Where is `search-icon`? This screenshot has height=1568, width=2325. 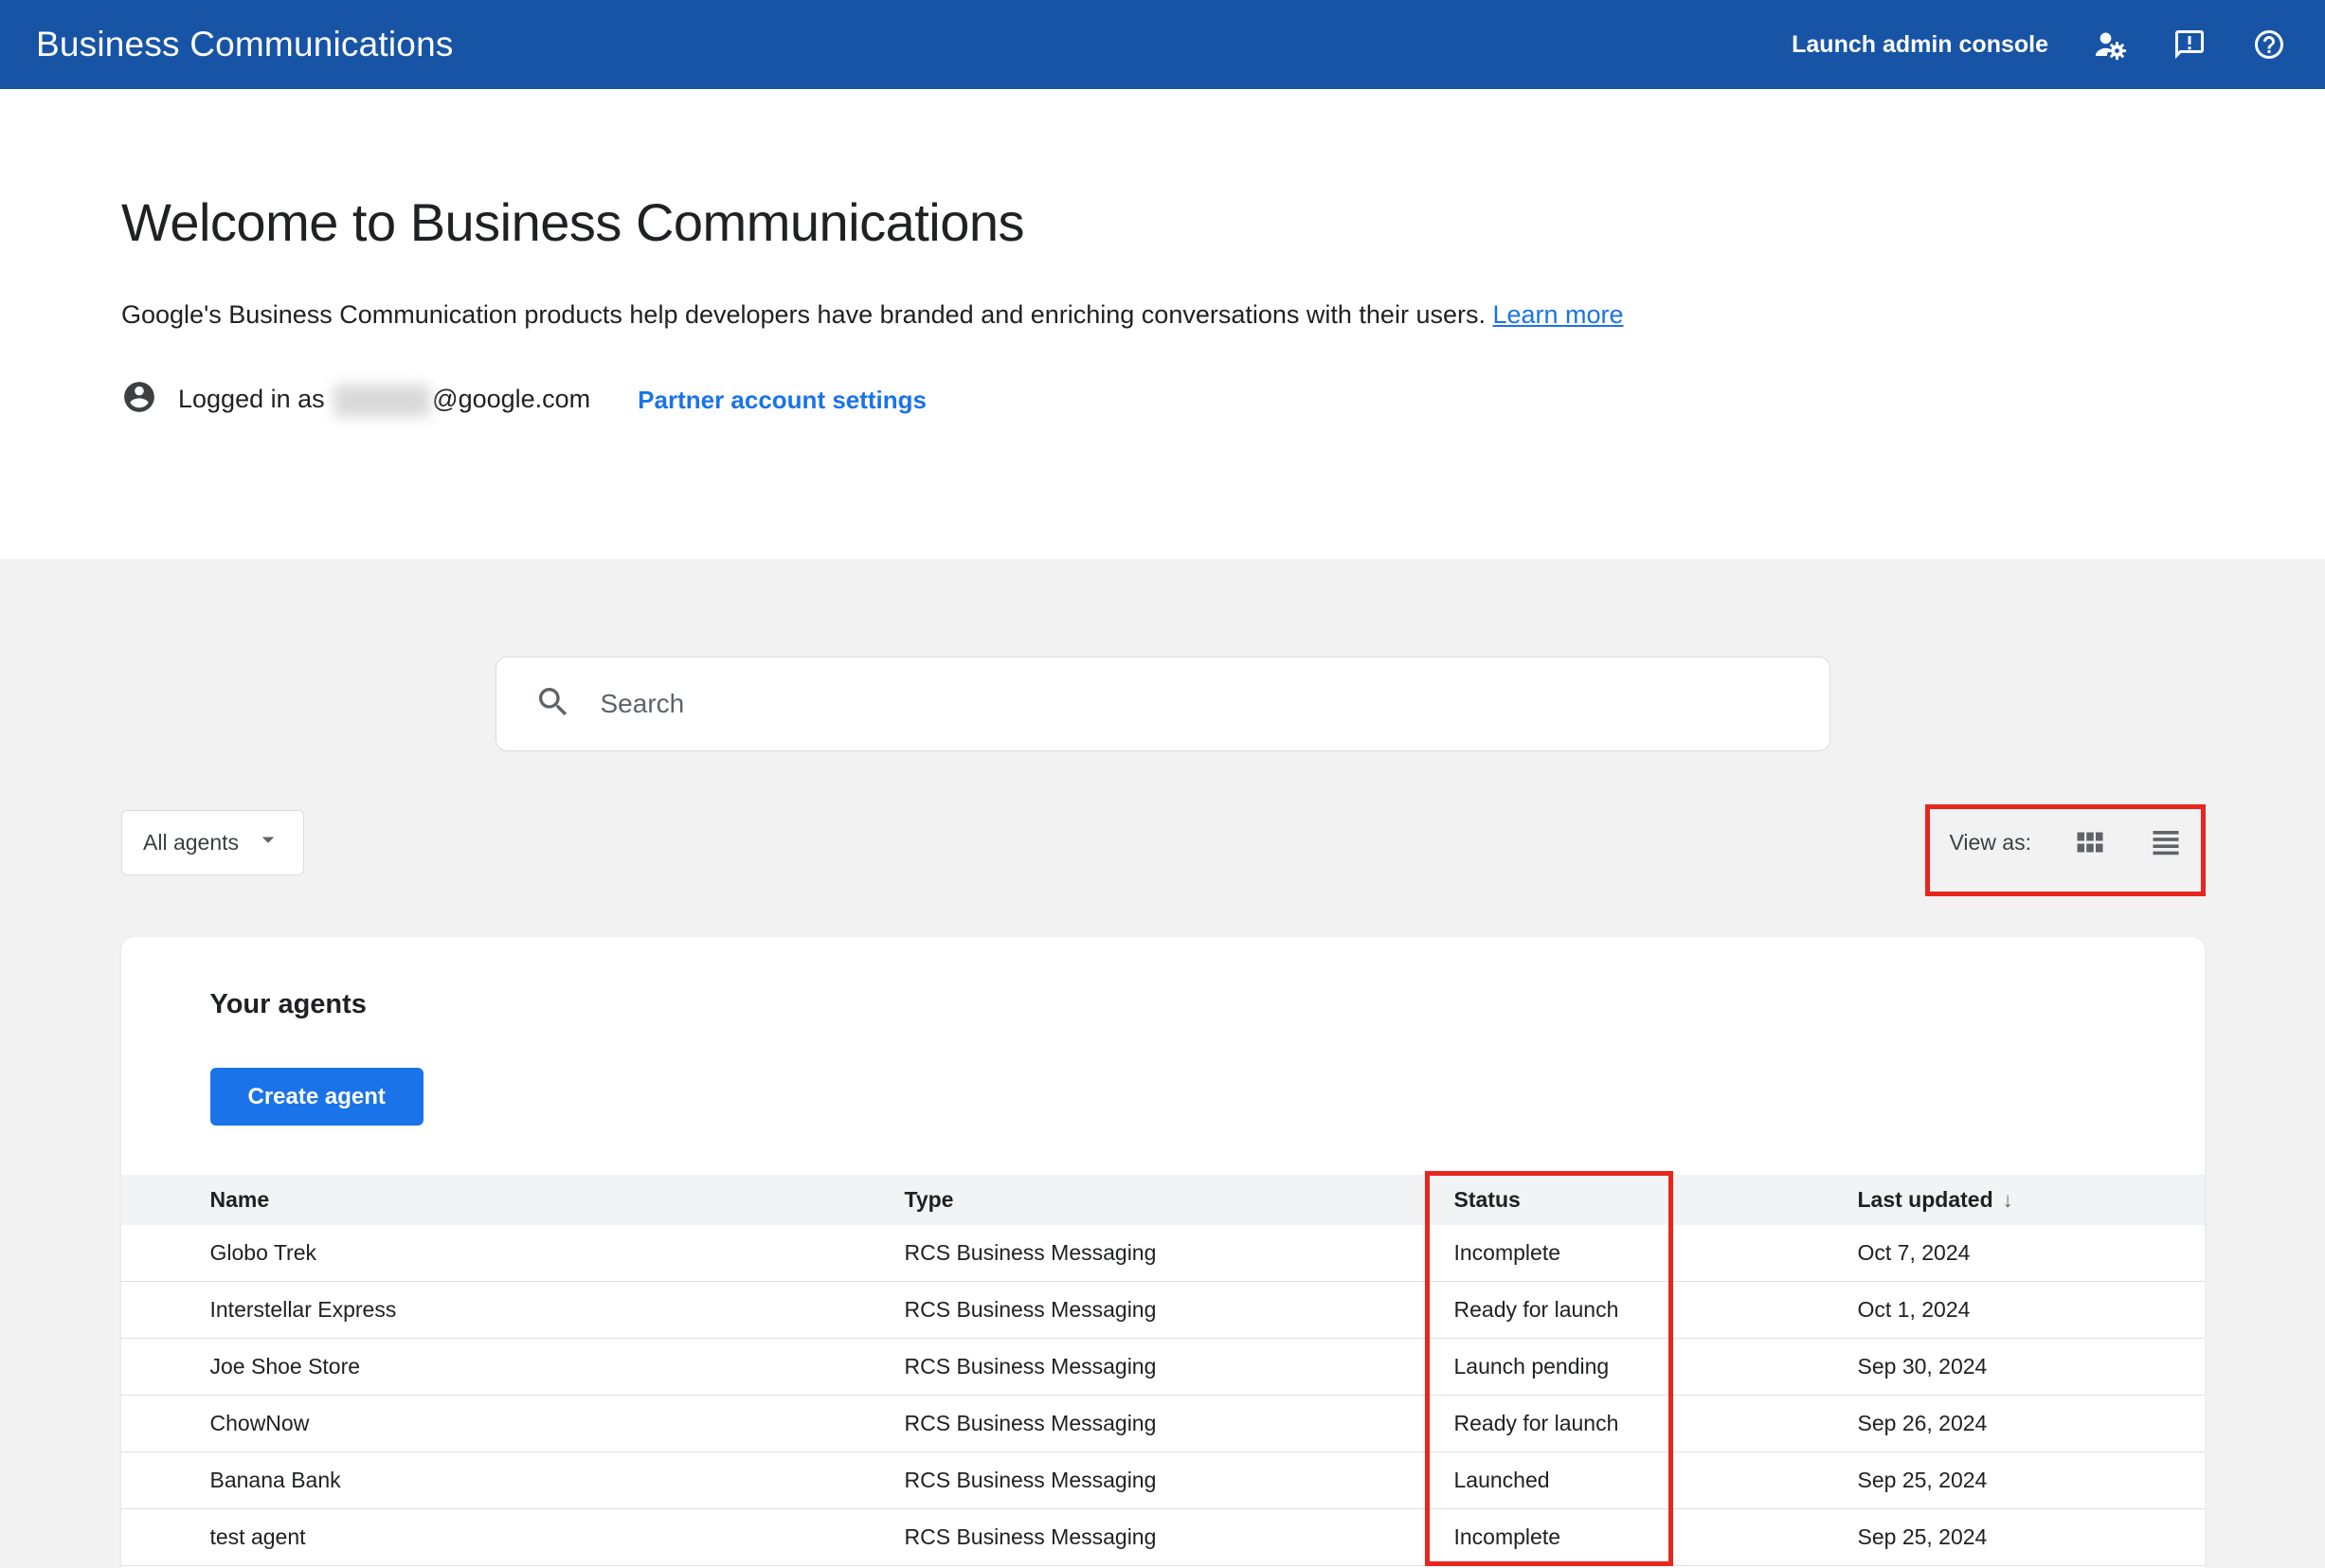 search-icon is located at coordinates (553, 704).